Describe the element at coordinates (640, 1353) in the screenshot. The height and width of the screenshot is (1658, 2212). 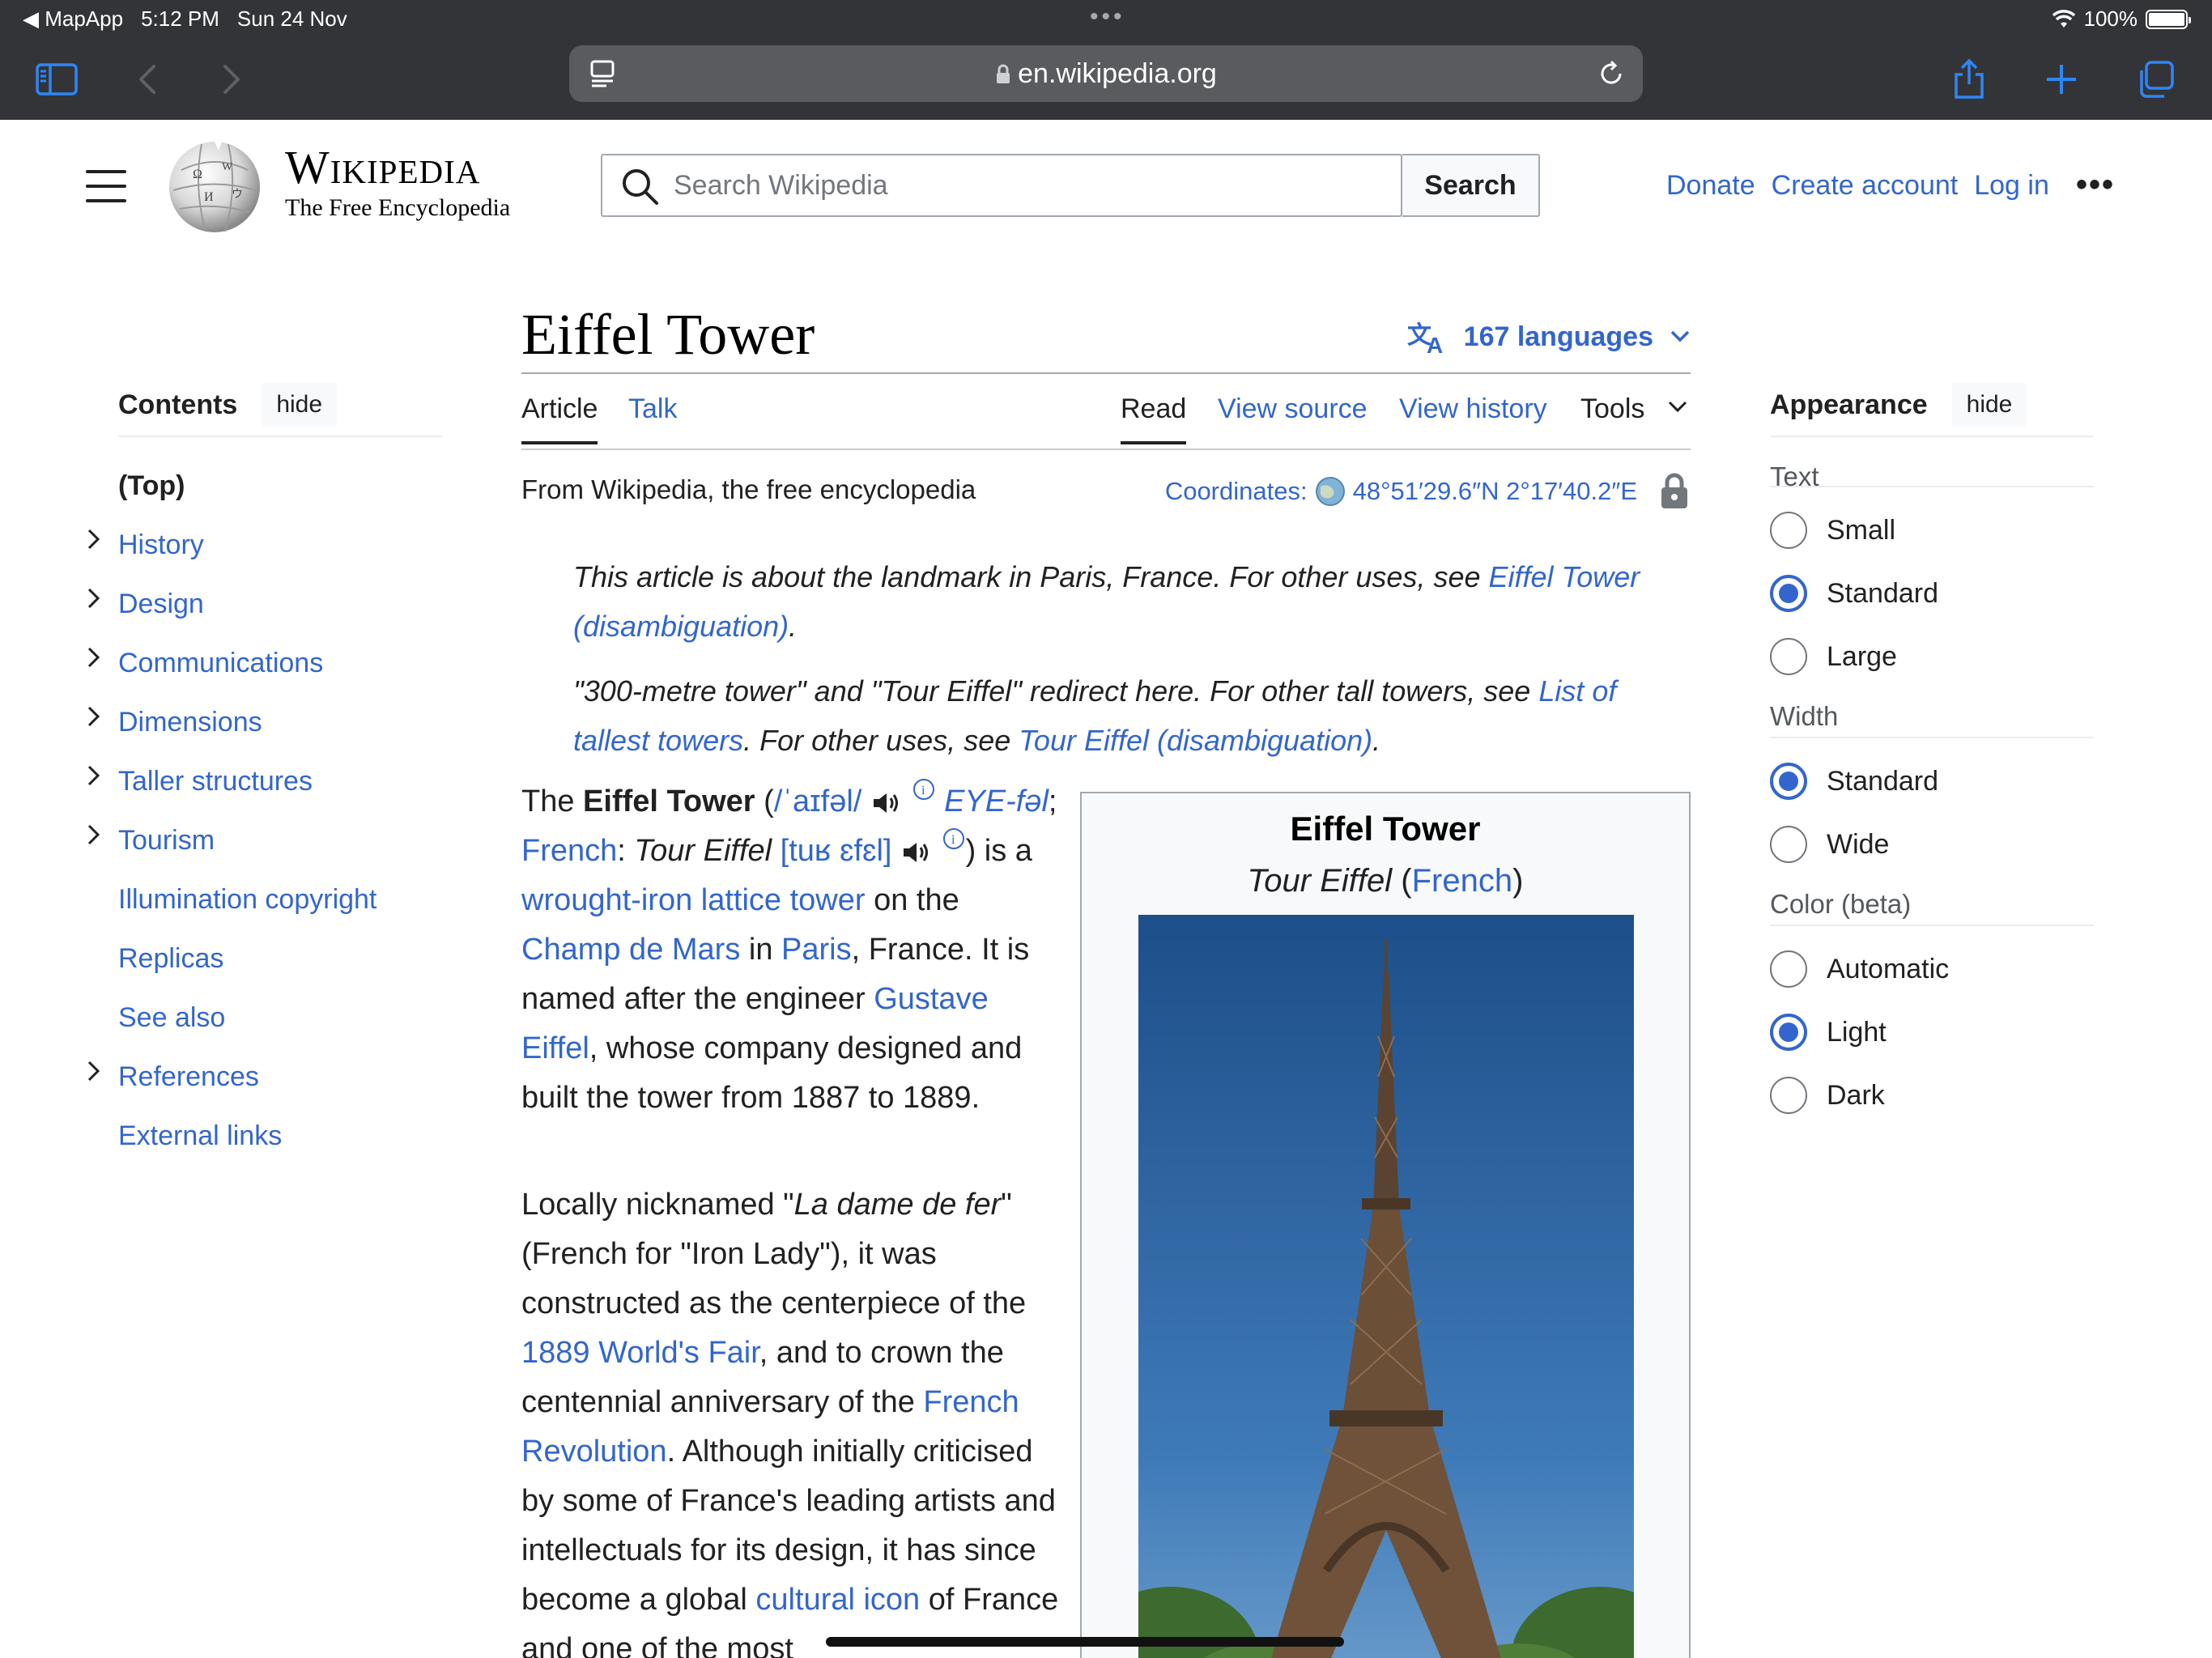
I see `worlds-fair-link: 1889 World's Fair` at that location.